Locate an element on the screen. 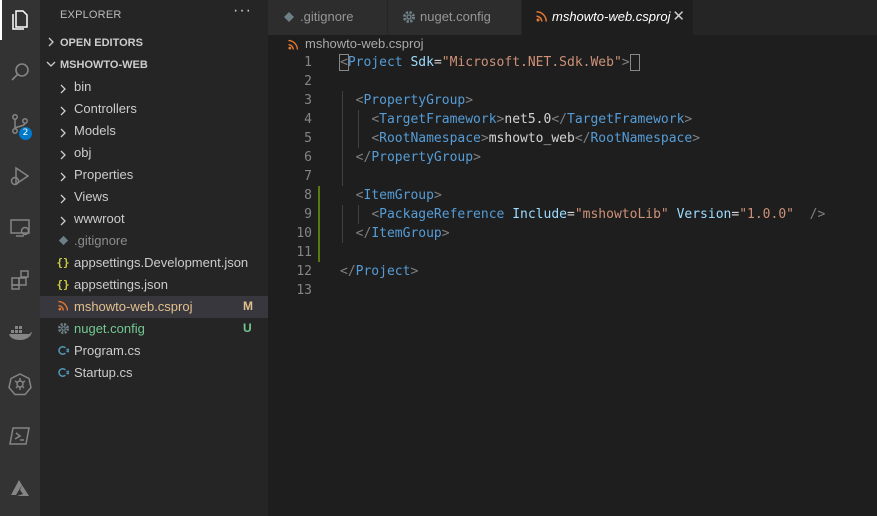 The width and height of the screenshot is (877, 516). tree-file: {} appsettings.Development.json is located at coordinates (154, 263).